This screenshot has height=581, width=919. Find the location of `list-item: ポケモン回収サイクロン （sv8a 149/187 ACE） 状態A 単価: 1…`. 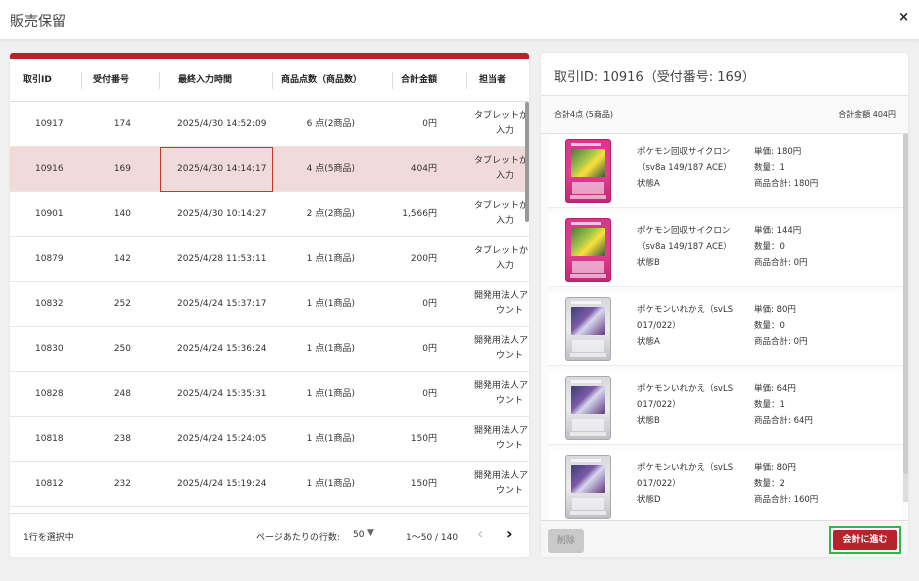

list-item: ポケモン回収サイクロン （sv8a 149/187 ACE） 状態A 単価: 1… is located at coordinates (726, 171).